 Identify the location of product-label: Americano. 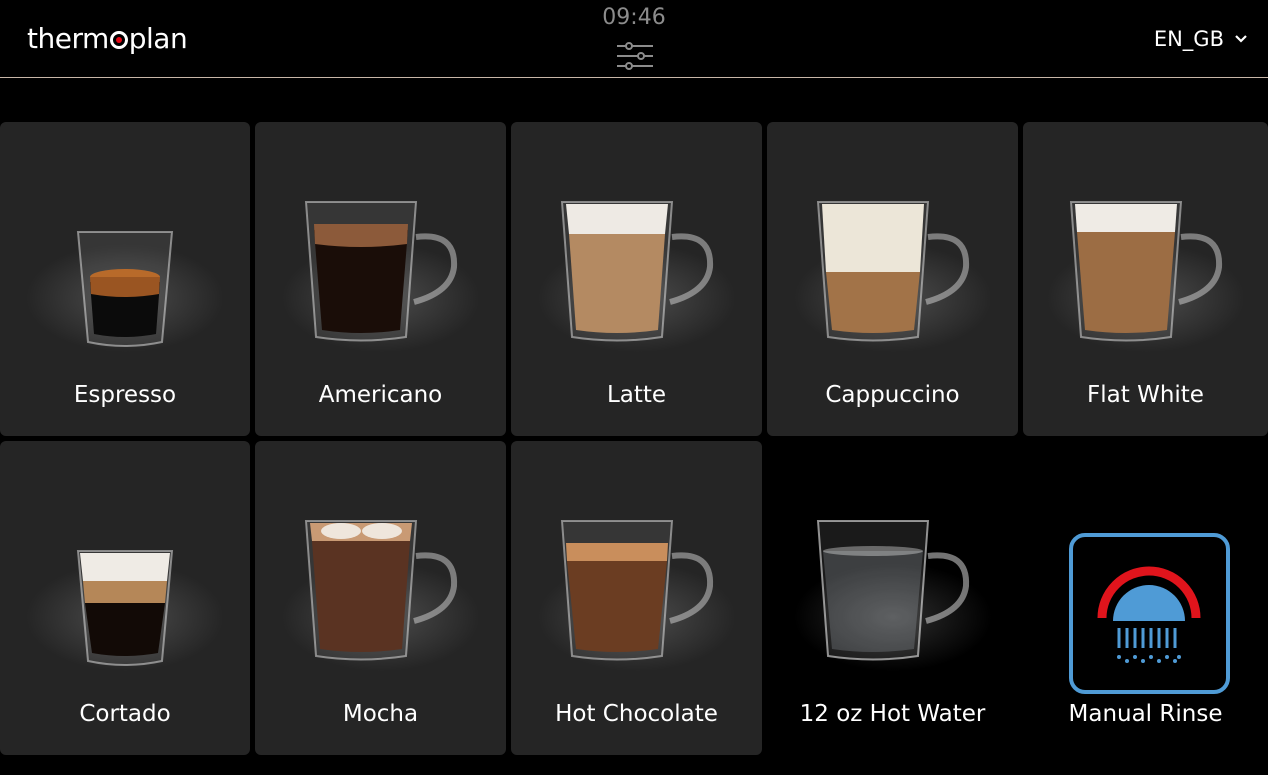
(380, 395).